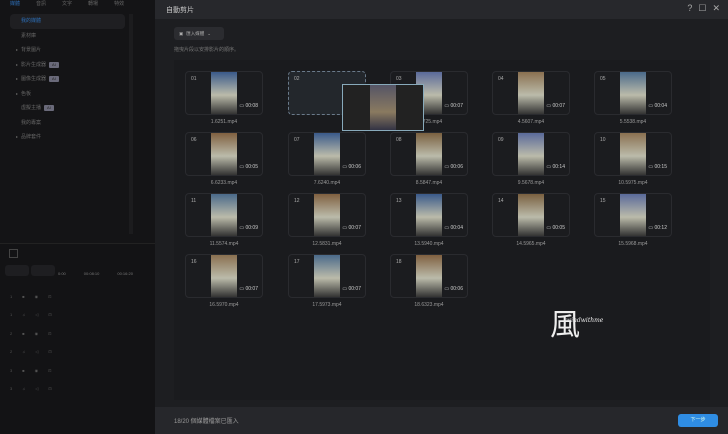 The width and height of the screenshot is (728, 434). I want to click on track-header: 2 ■ ◉ ⊡, so click(29, 333).